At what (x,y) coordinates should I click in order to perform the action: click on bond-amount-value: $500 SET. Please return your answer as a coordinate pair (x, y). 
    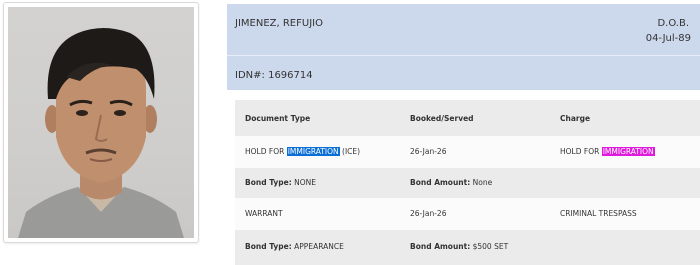
    Looking at the image, I should click on (489, 246).